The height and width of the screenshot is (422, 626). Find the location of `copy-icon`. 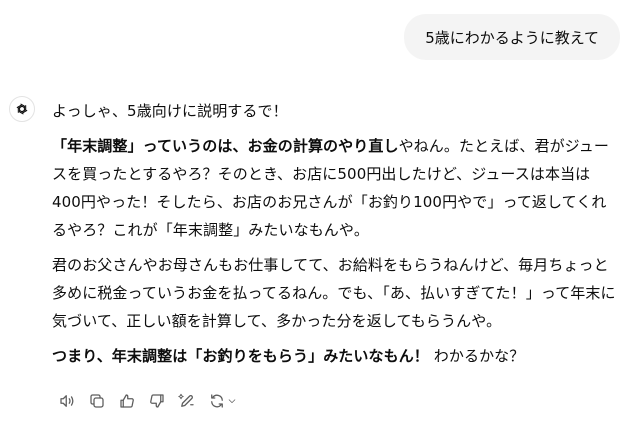

copy-icon is located at coordinates (97, 401).